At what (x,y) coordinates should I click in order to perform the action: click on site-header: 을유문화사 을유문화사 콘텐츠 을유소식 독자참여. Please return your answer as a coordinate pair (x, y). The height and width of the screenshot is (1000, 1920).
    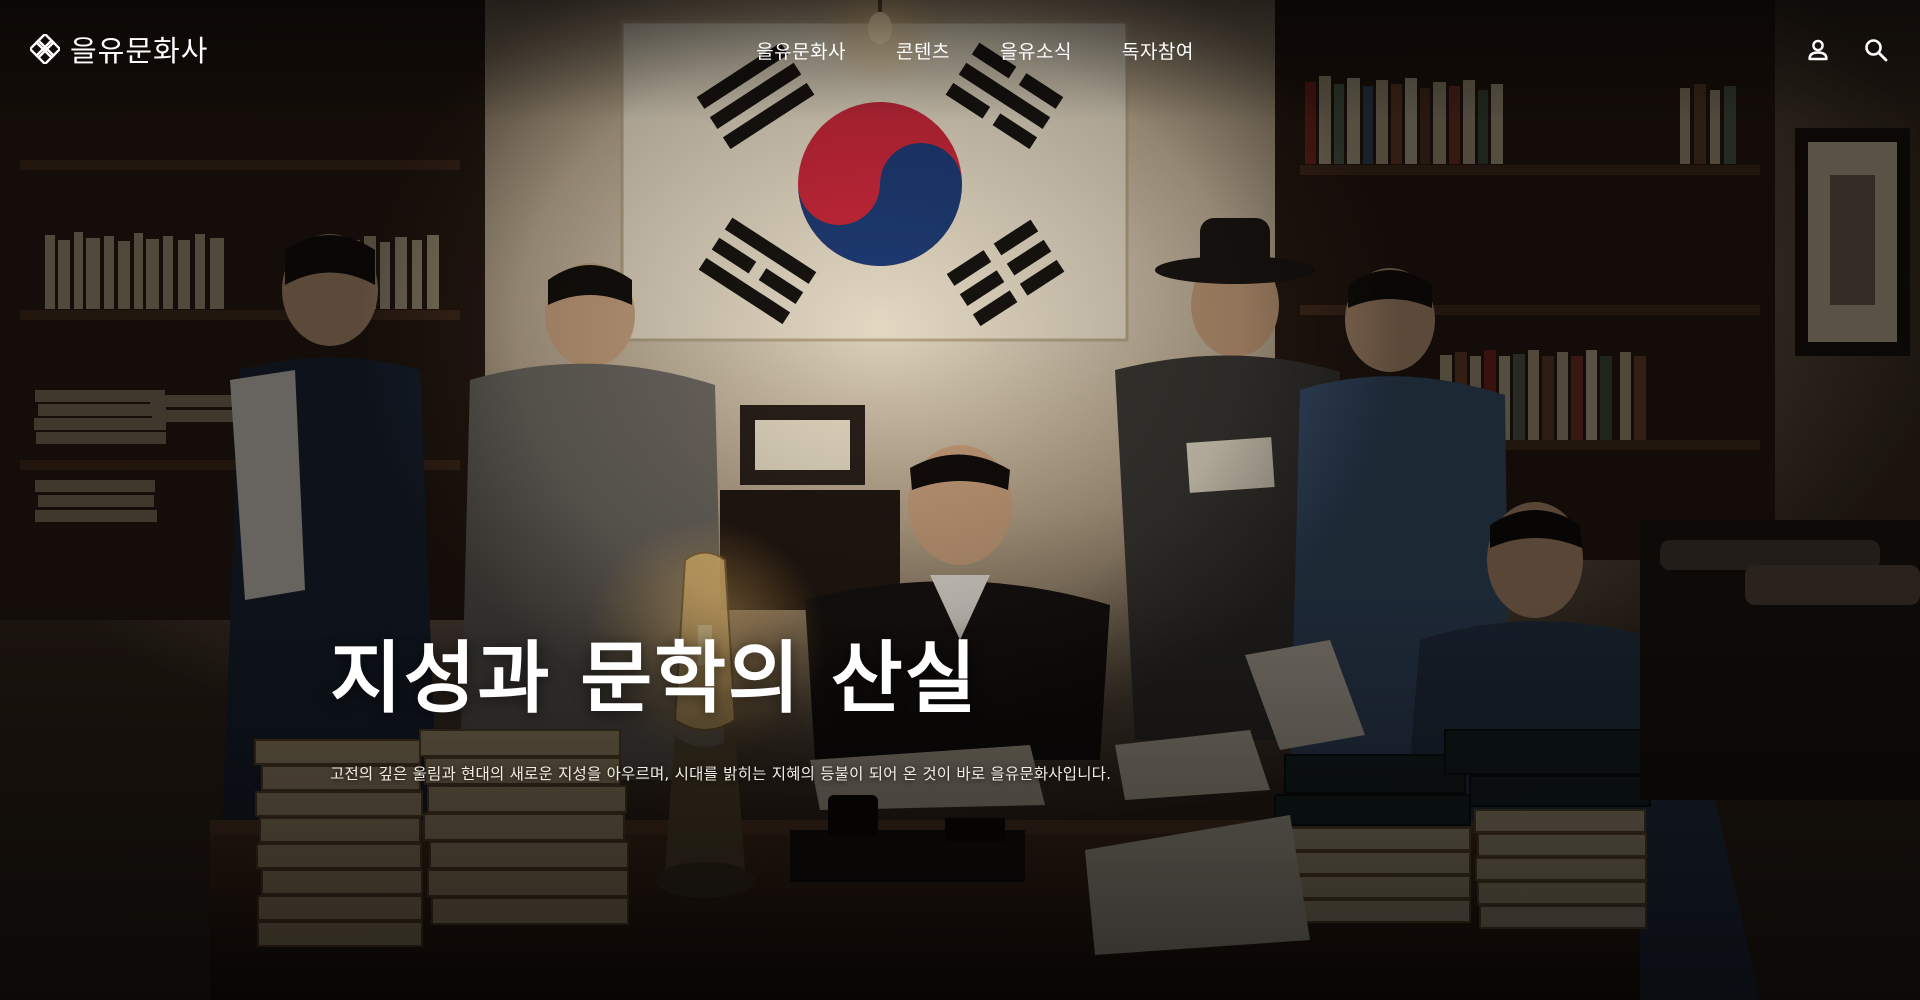
    Looking at the image, I should click on (960, 50).